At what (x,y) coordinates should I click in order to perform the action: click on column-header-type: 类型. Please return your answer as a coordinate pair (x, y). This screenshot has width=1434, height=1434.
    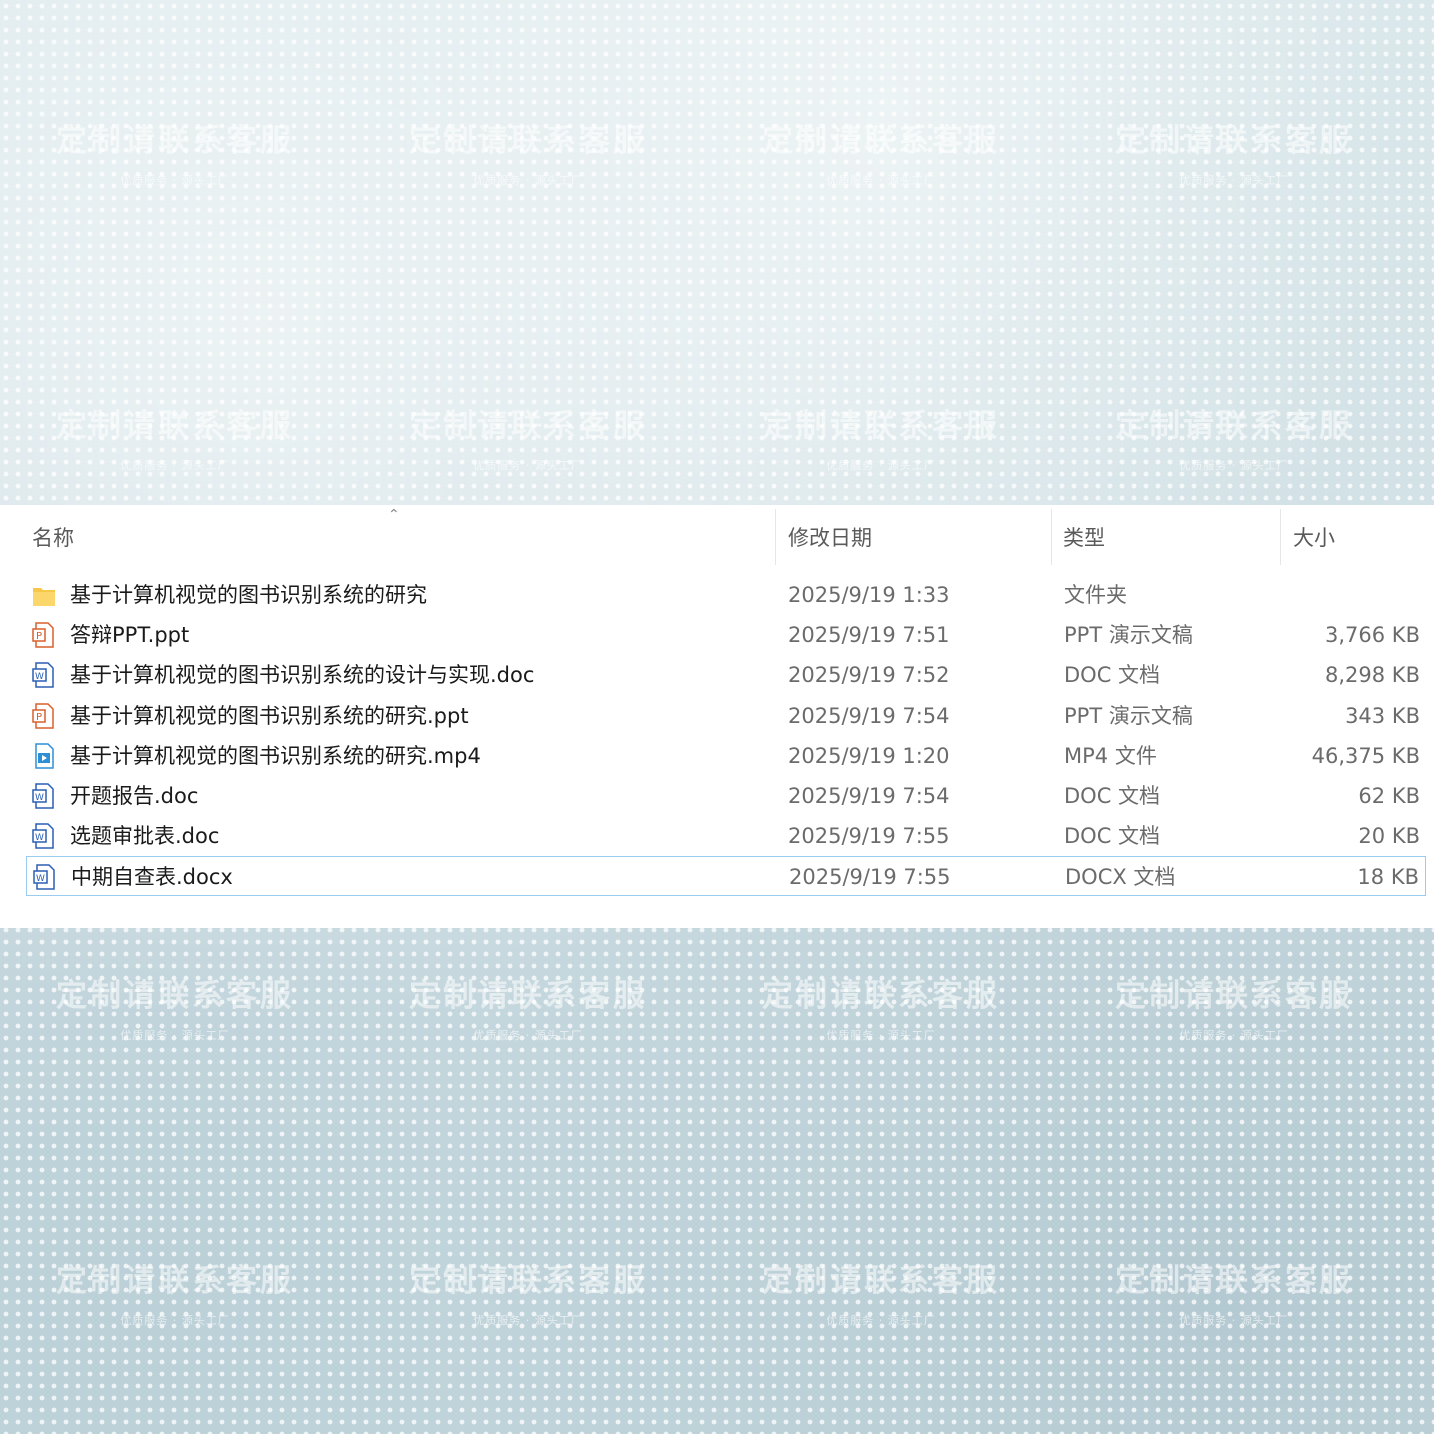
    Looking at the image, I should click on (1084, 538).